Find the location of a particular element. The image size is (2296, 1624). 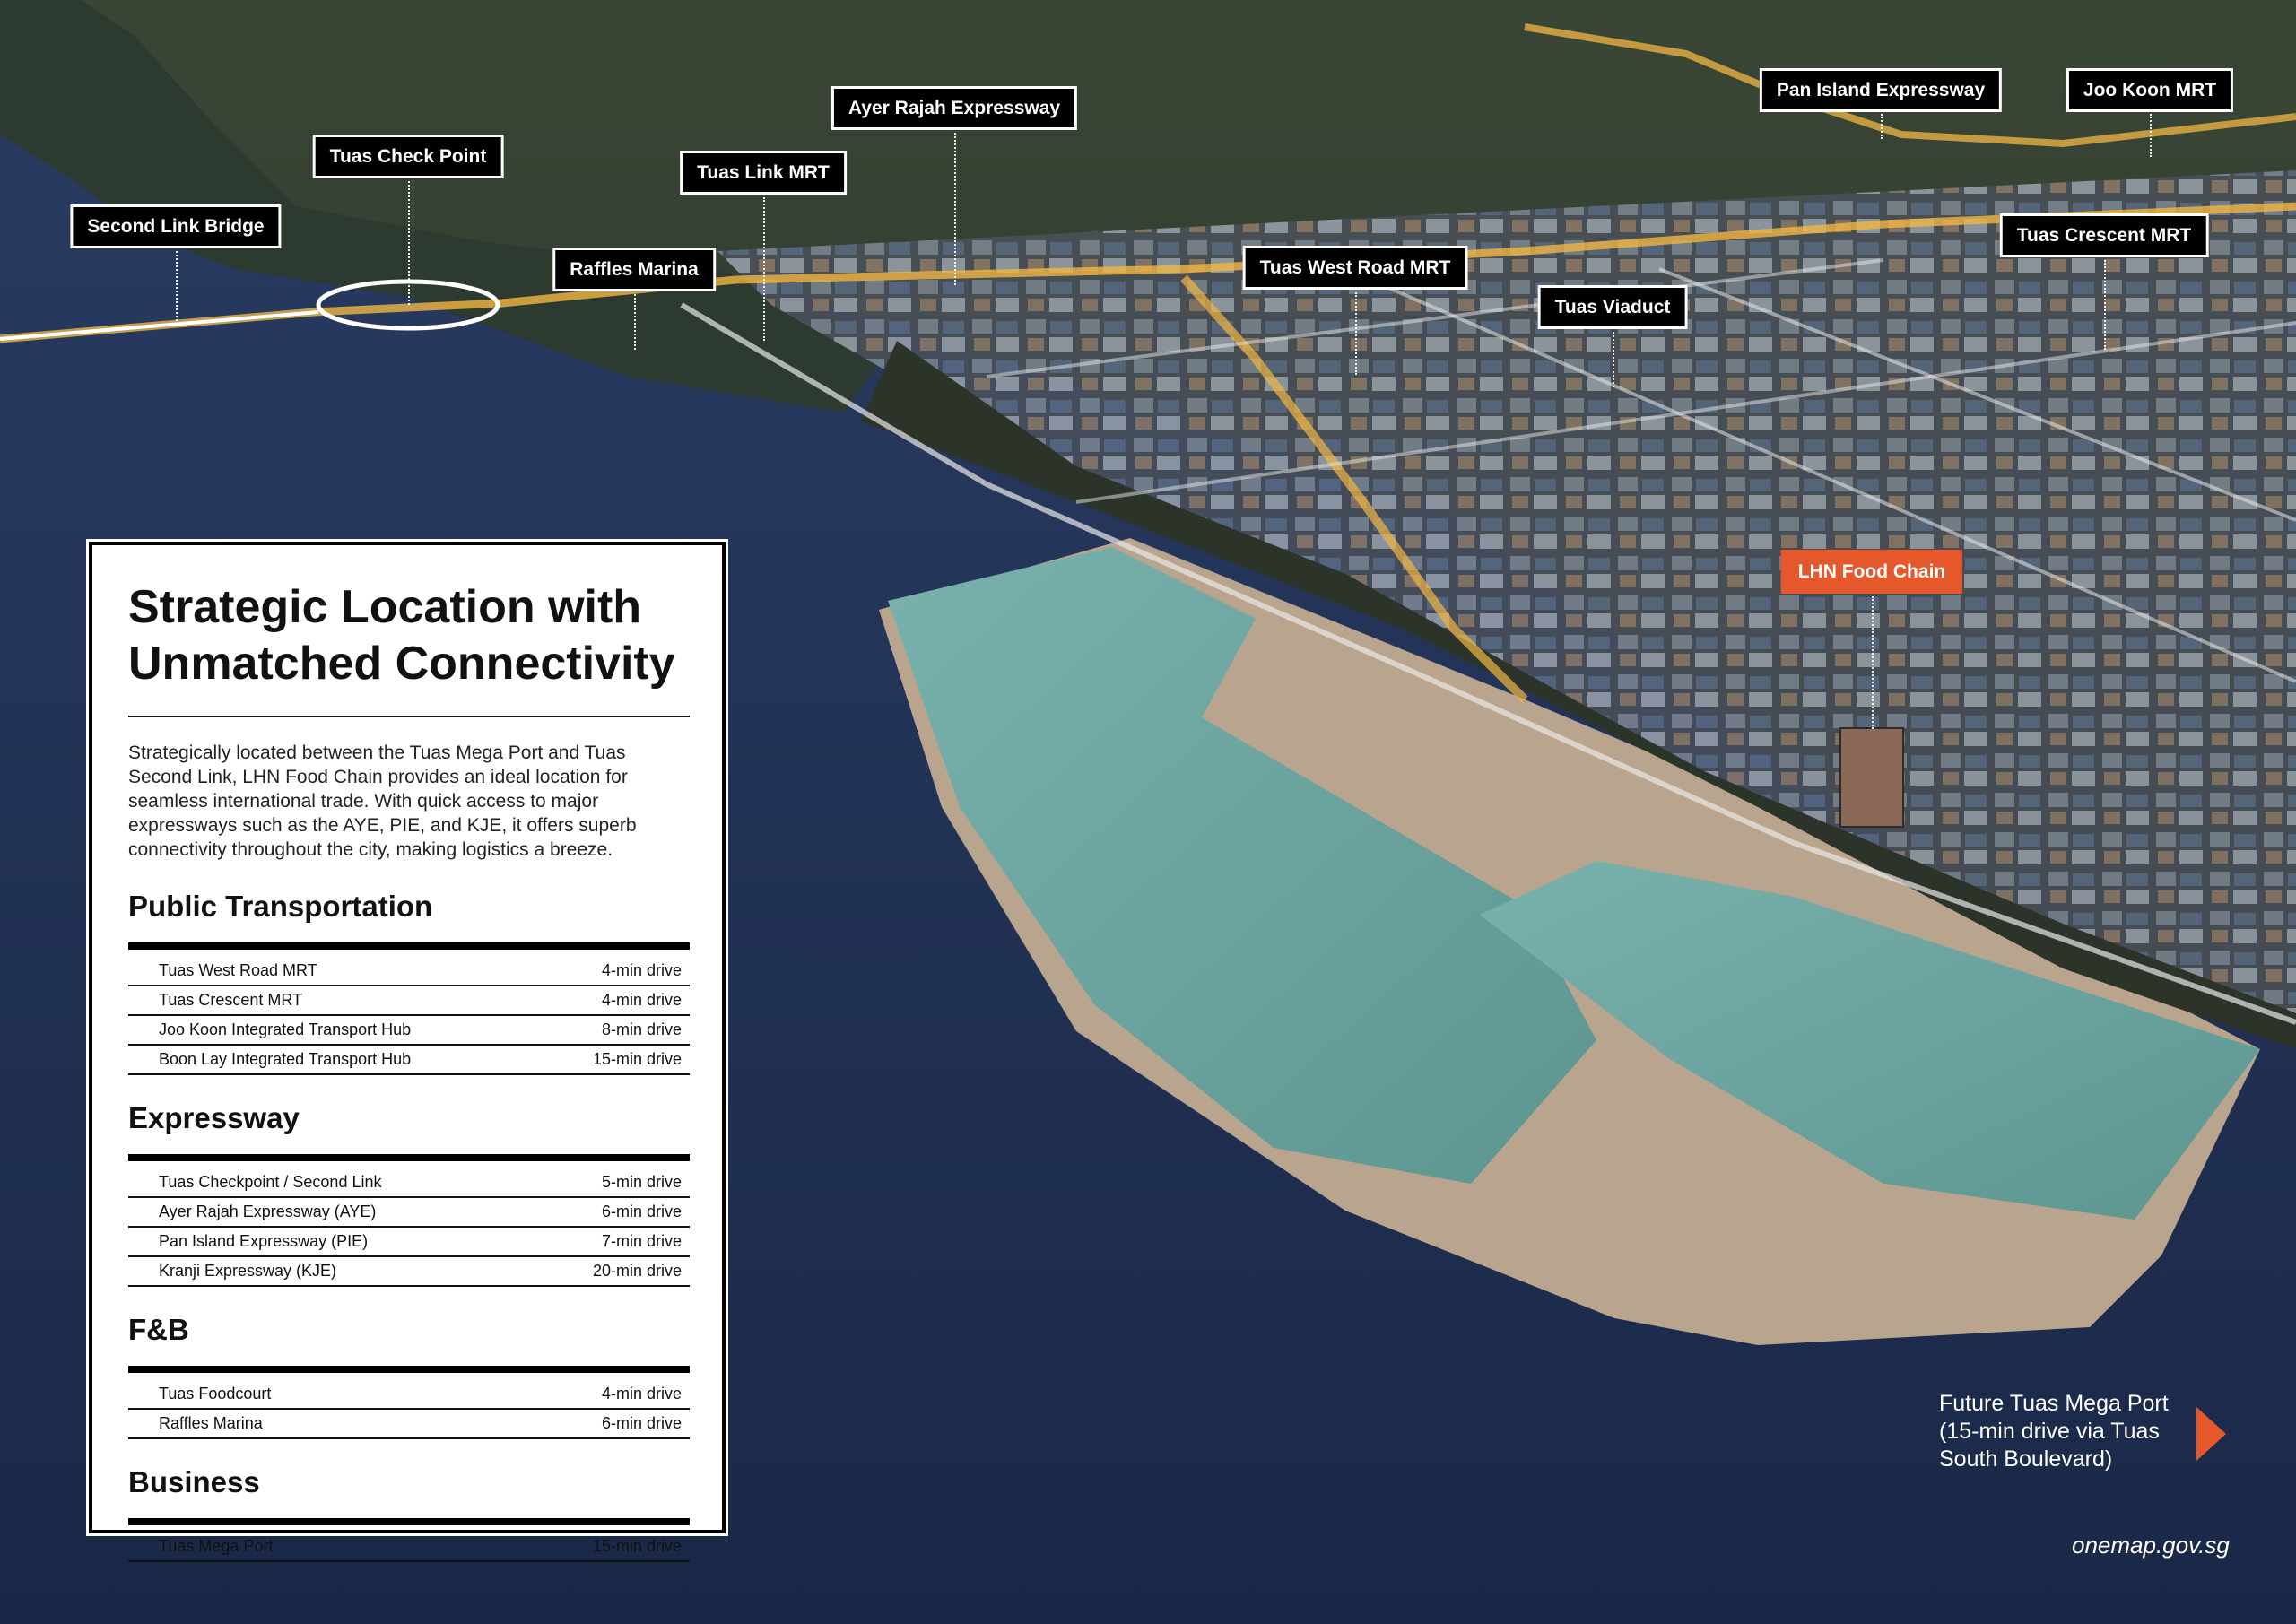

section-heading: Expressway is located at coordinates (214, 1117).